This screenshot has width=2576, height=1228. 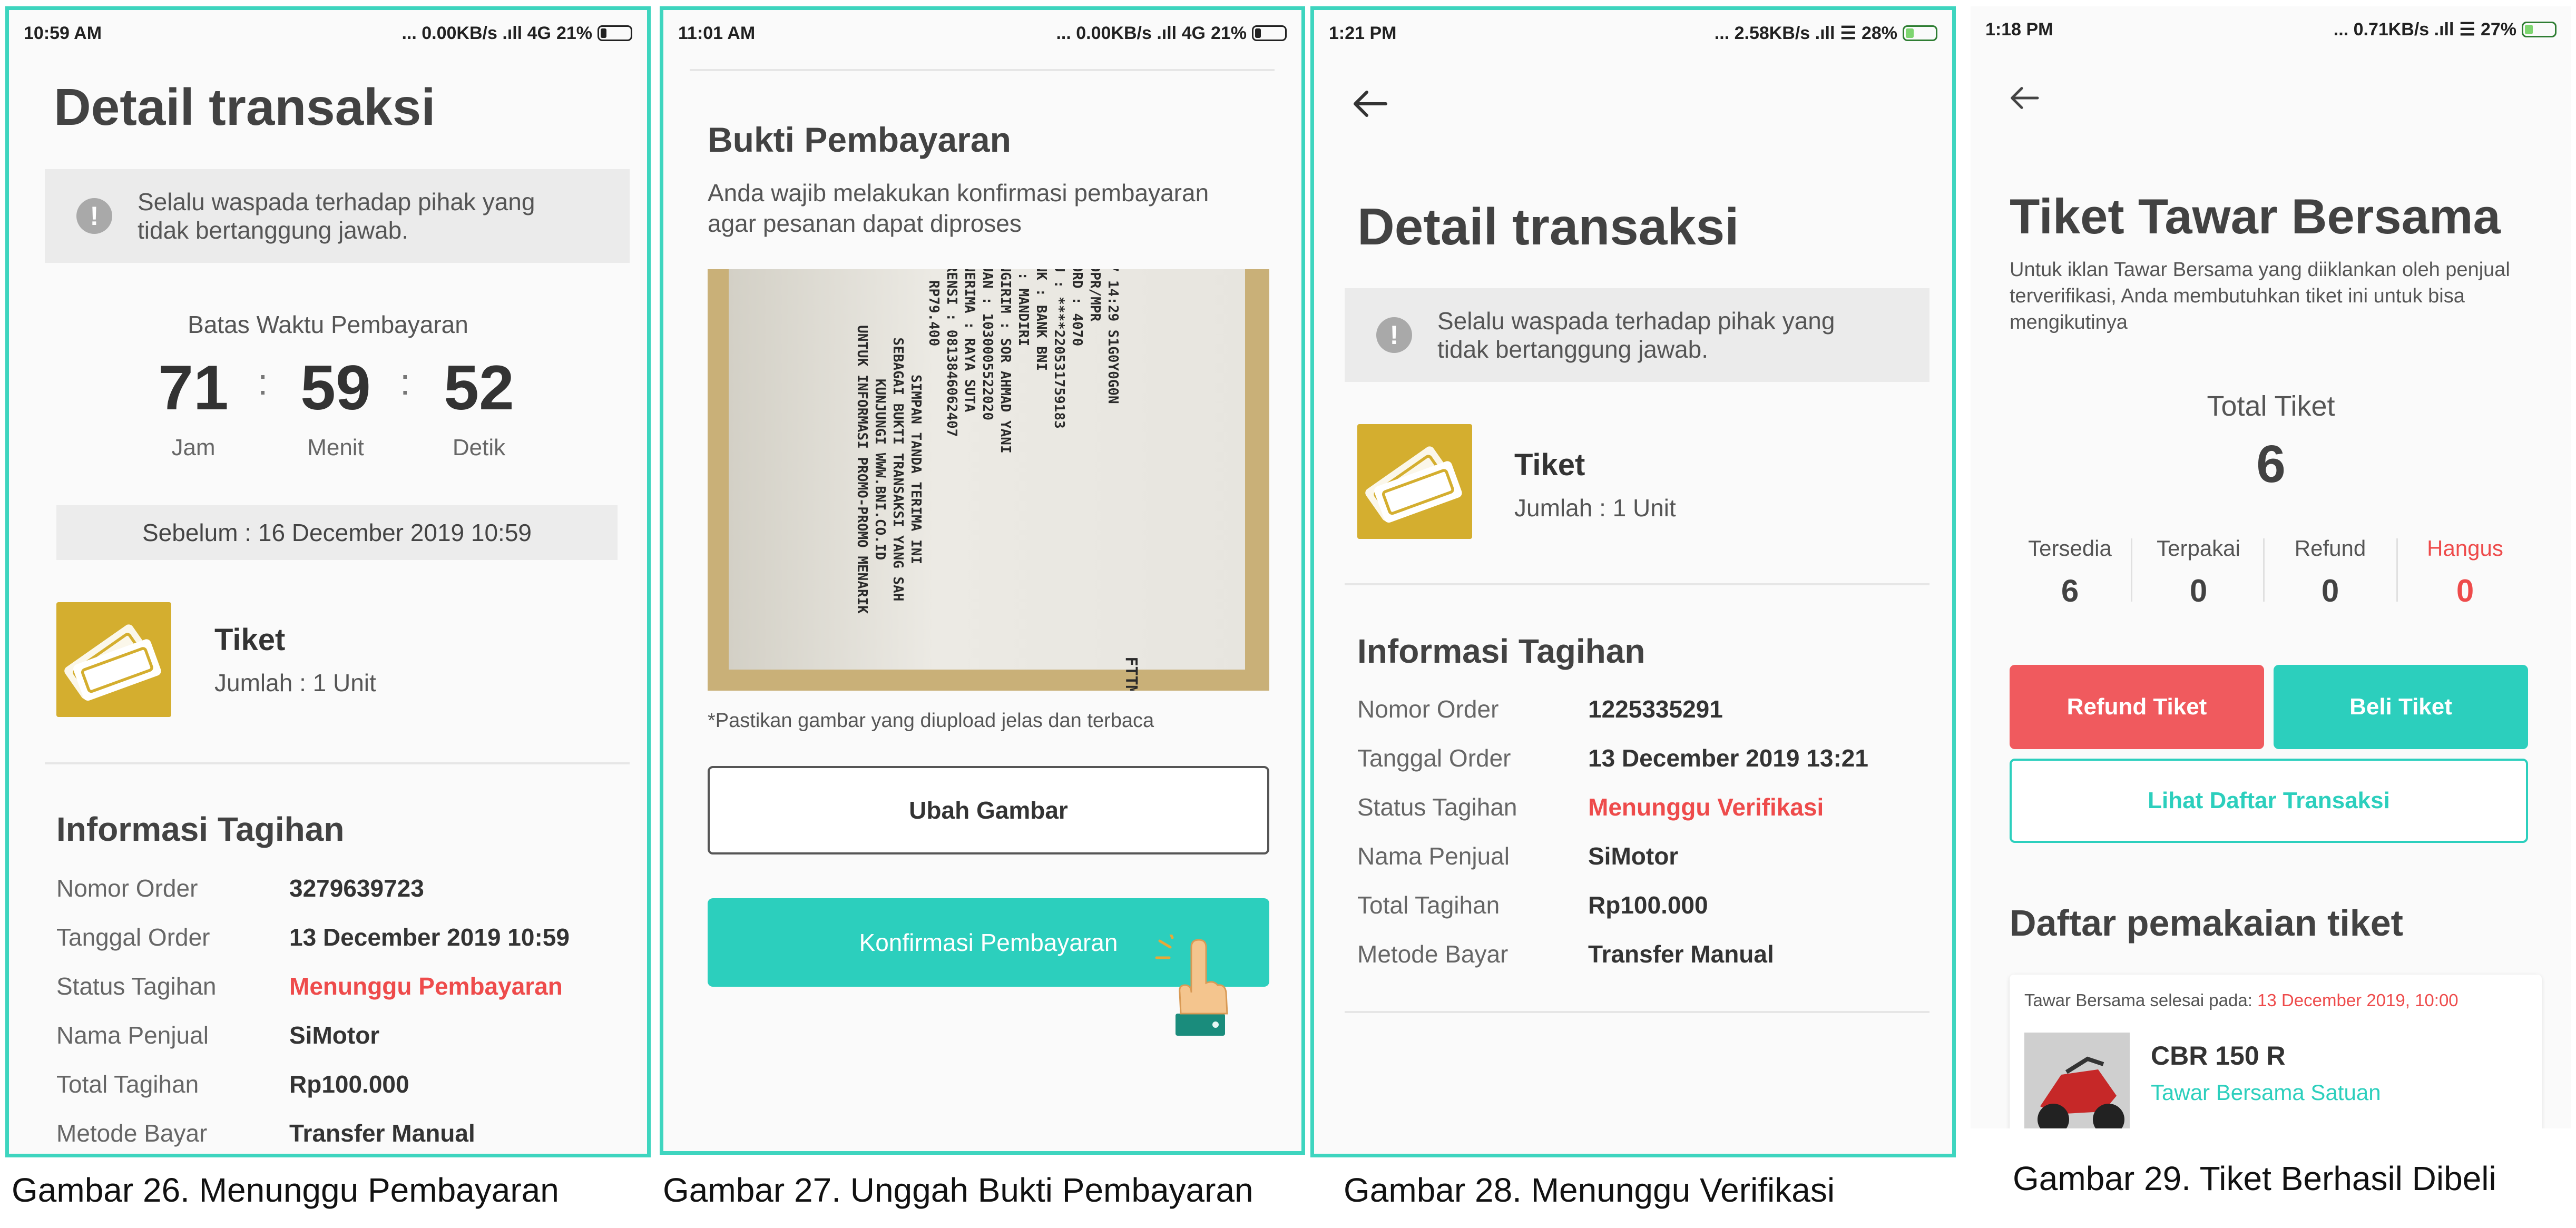 What do you see at coordinates (916, 469) in the screenshot?
I see `receipt-line: SIMPAN TANDA TERIMA INI` at bounding box center [916, 469].